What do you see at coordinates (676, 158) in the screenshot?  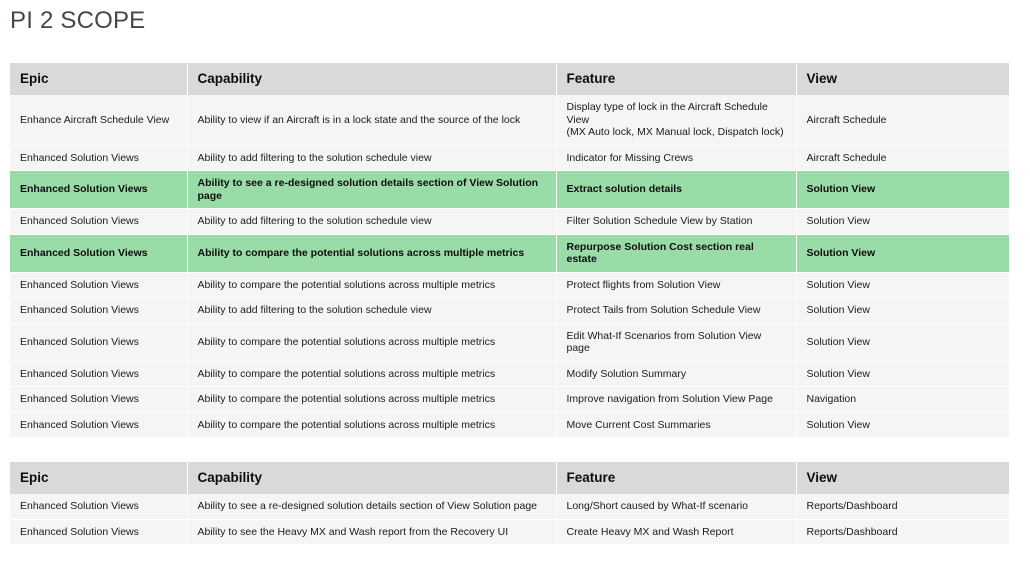 I see `cell-feature: Indicator for Missing Crews` at bounding box center [676, 158].